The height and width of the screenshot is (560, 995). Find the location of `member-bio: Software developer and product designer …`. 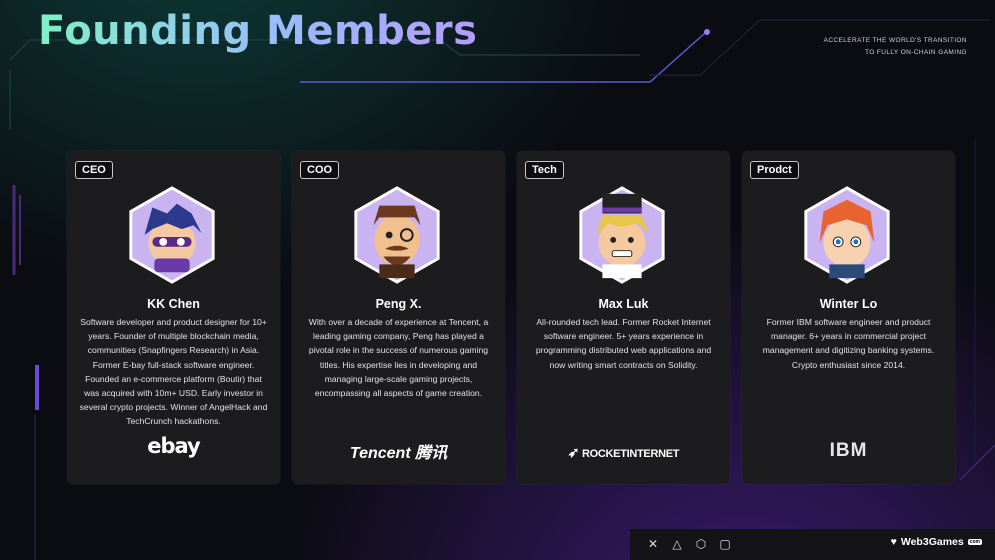

member-bio: Software developer and product designer … is located at coordinates (173, 372).